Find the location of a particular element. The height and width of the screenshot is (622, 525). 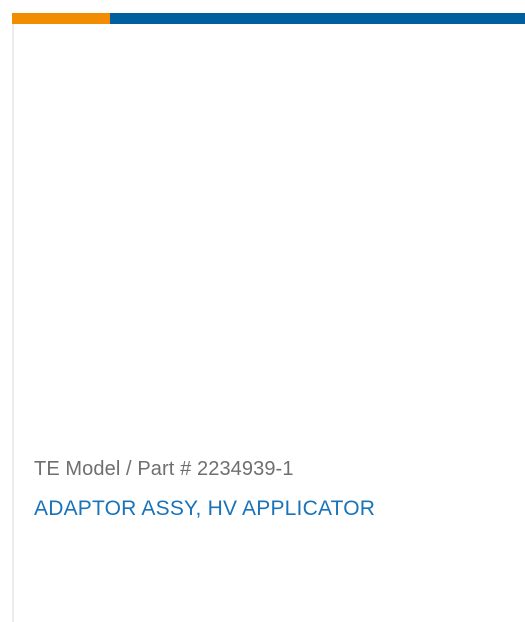

part-number: 2234939-1 is located at coordinates (245, 469).